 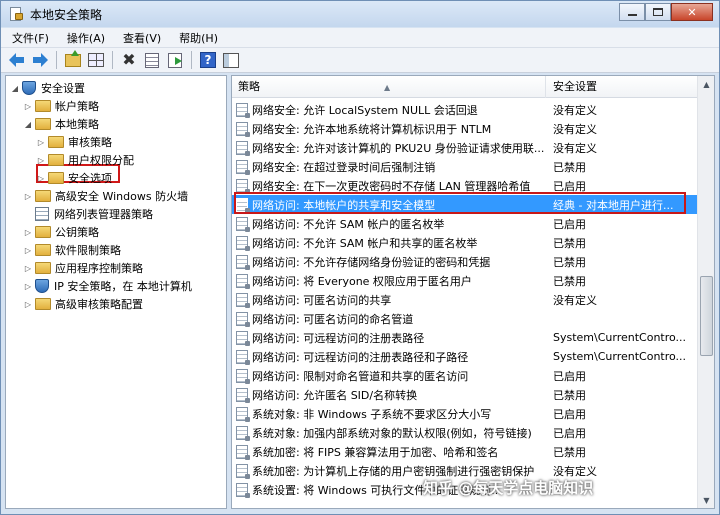 I want to click on policy-name: 网络访问: 限制对命名管道和共享的匿名访问, so click(x=360, y=376).